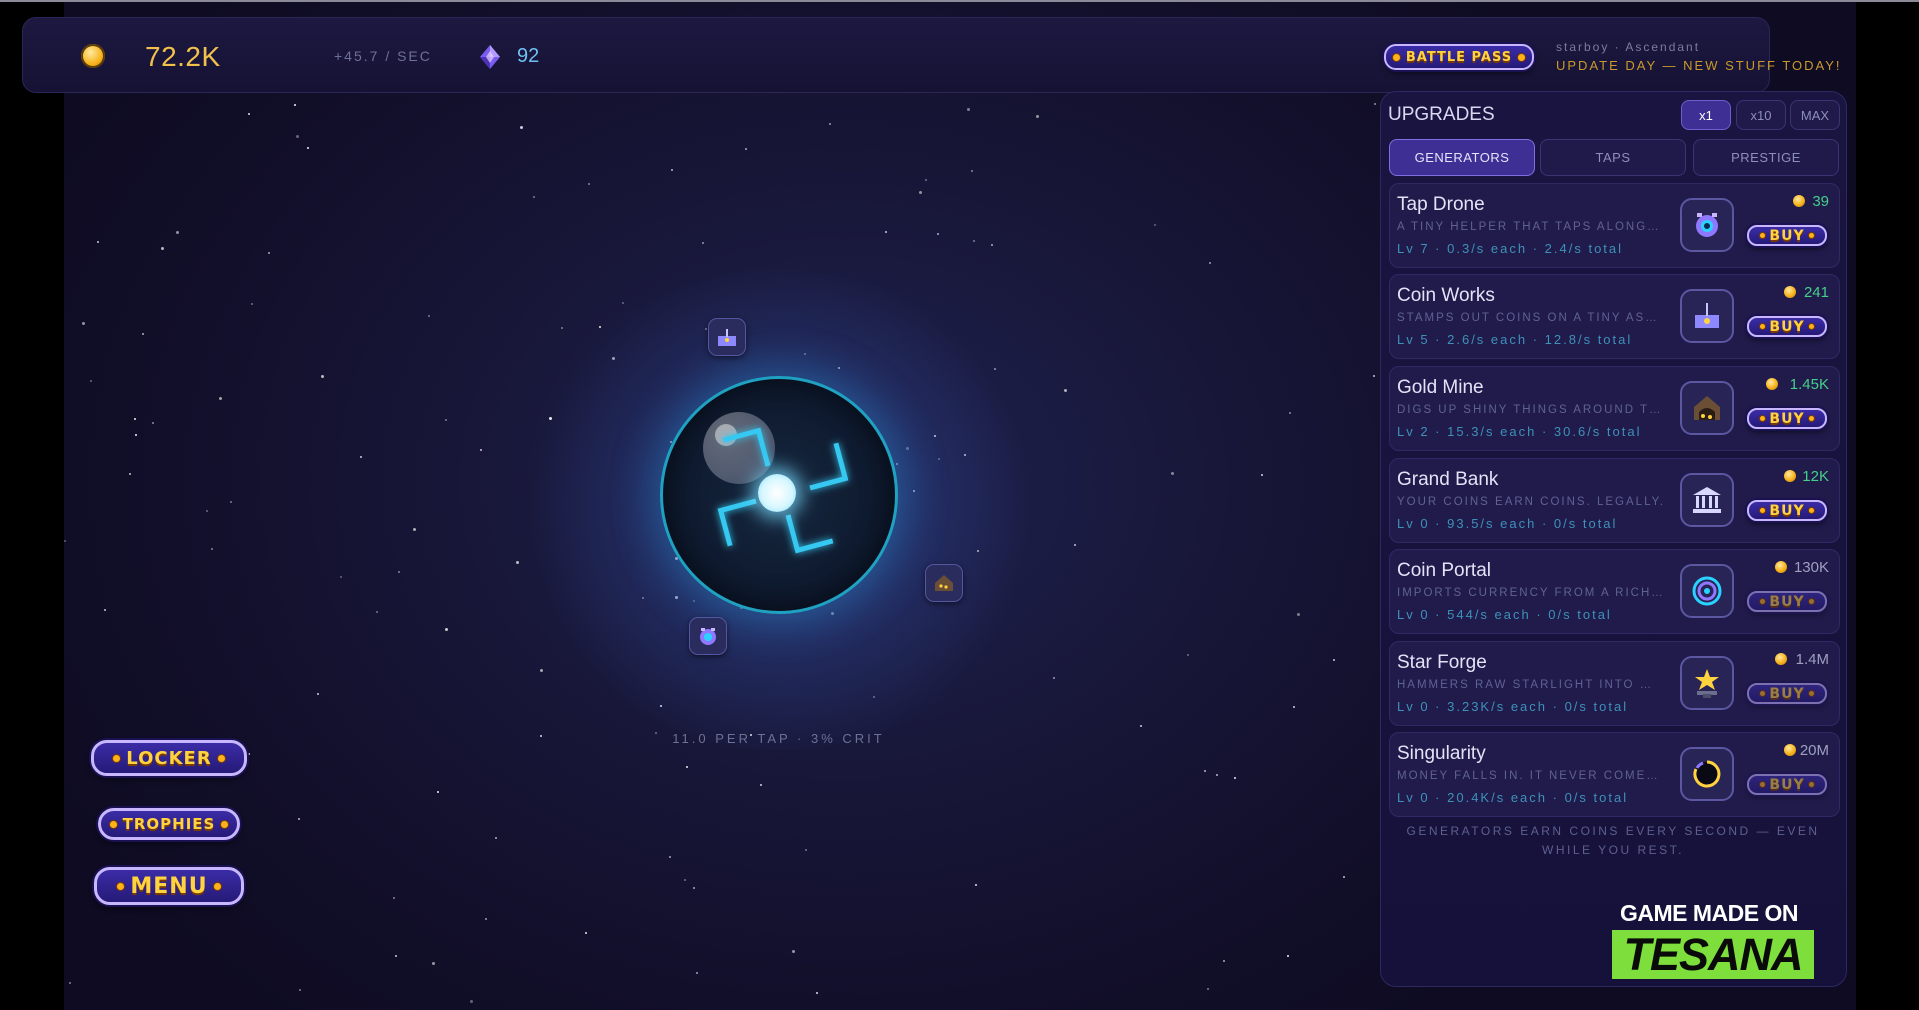 The image size is (1919, 1010). Describe the element at coordinates (1442, 662) in the screenshot. I see `upgrade-name: Star Forge` at that location.